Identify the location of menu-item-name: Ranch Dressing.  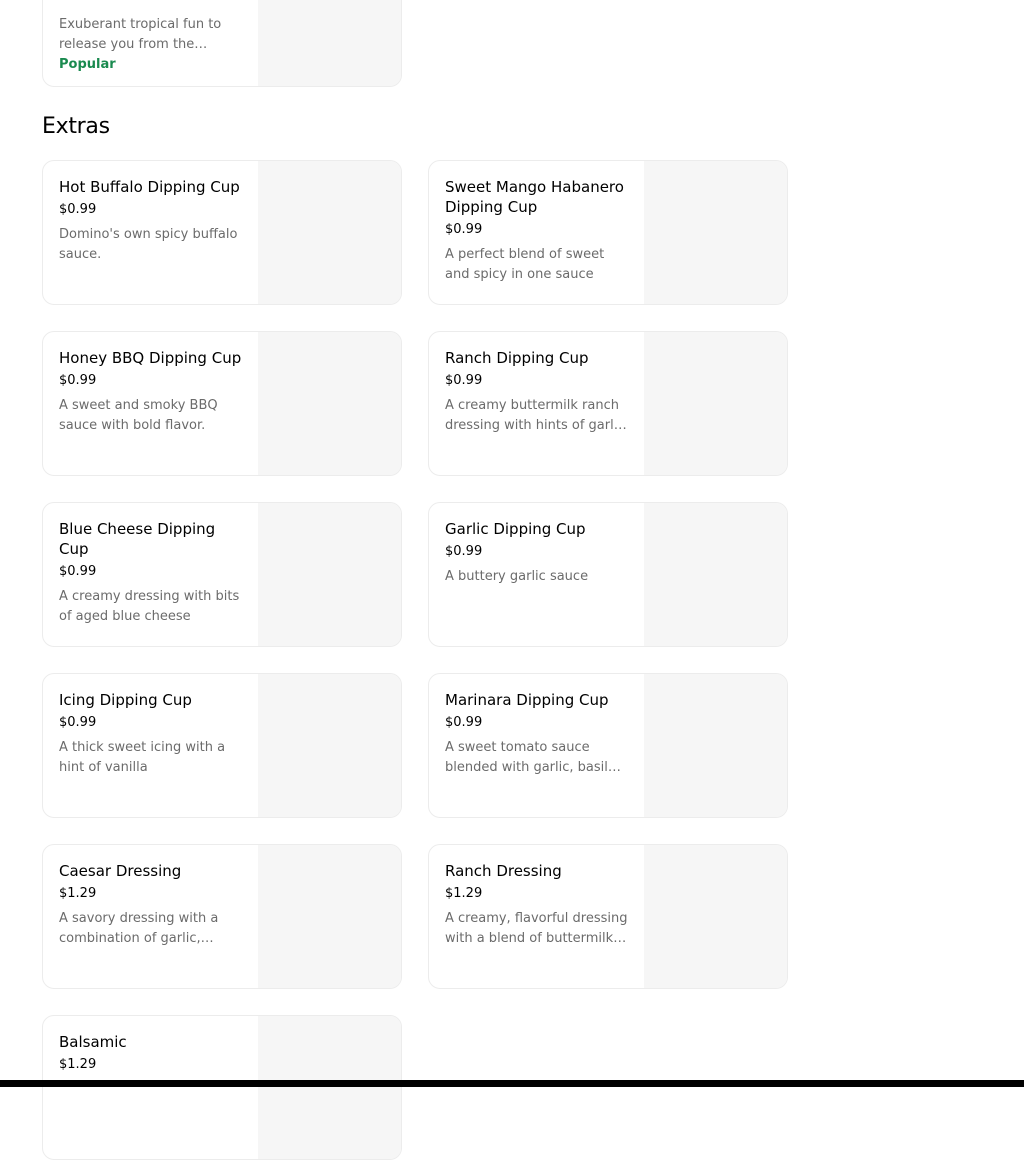
(503, 871).